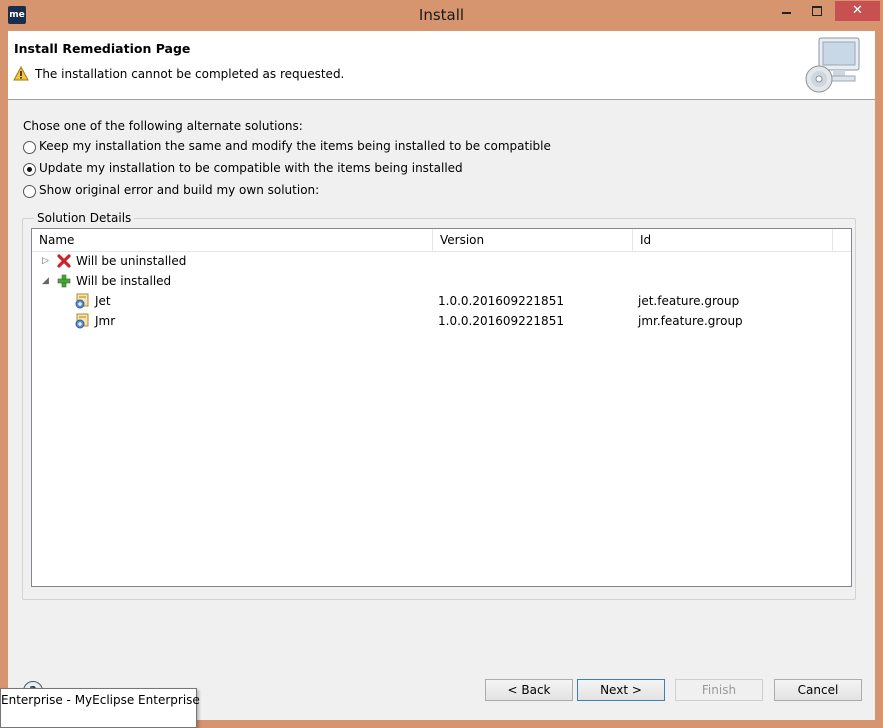 The image size is (883, 728). I want to click on tree-item-id: jmr.feature.group, so click(690, 321).